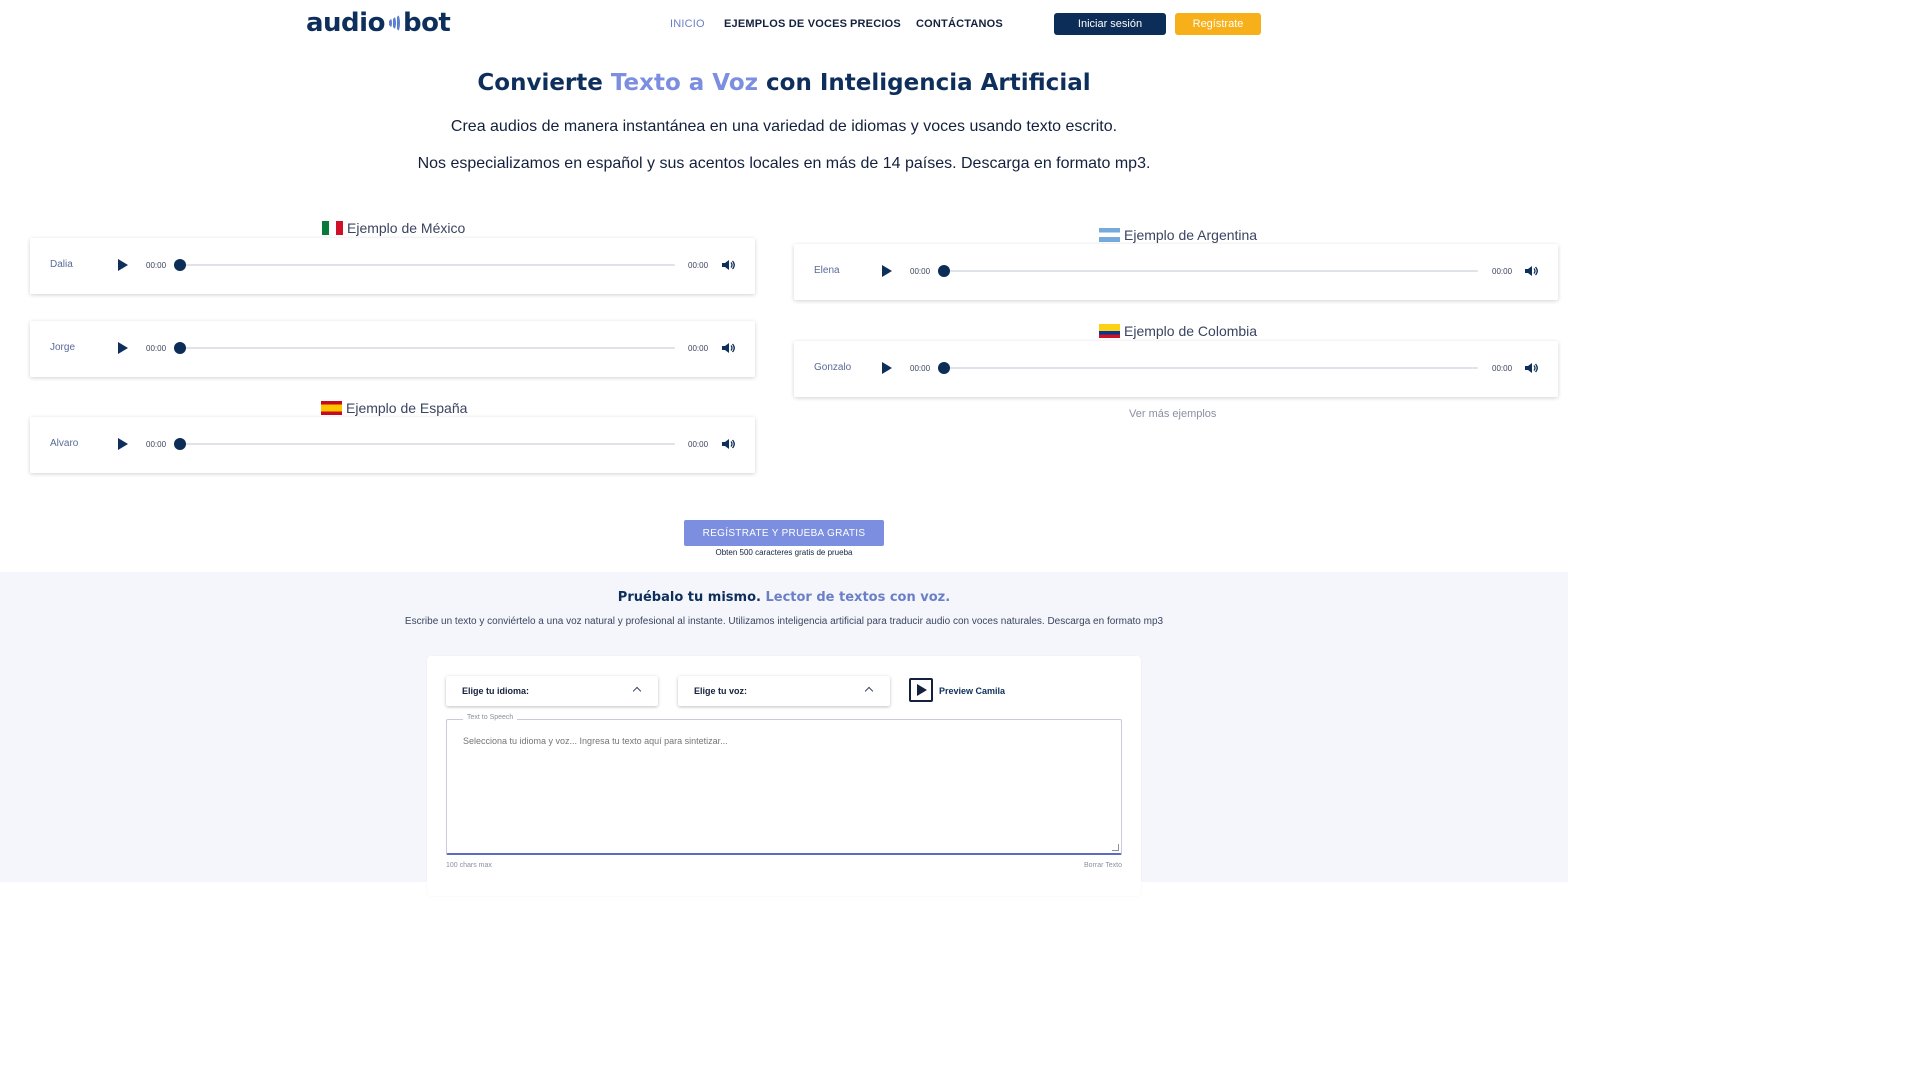 The height and width of the screenshot is (1080, 1920). I want to click on example-mexico-label: Ejemplo de México, so click(406, 228).